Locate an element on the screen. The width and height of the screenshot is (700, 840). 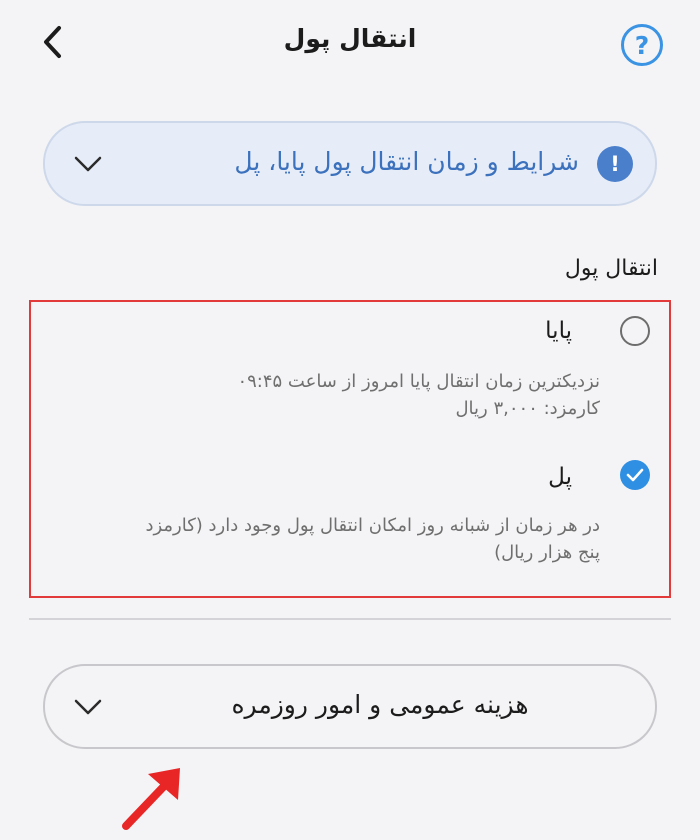
pol-radio-checked is located at coordinates (635, 475).